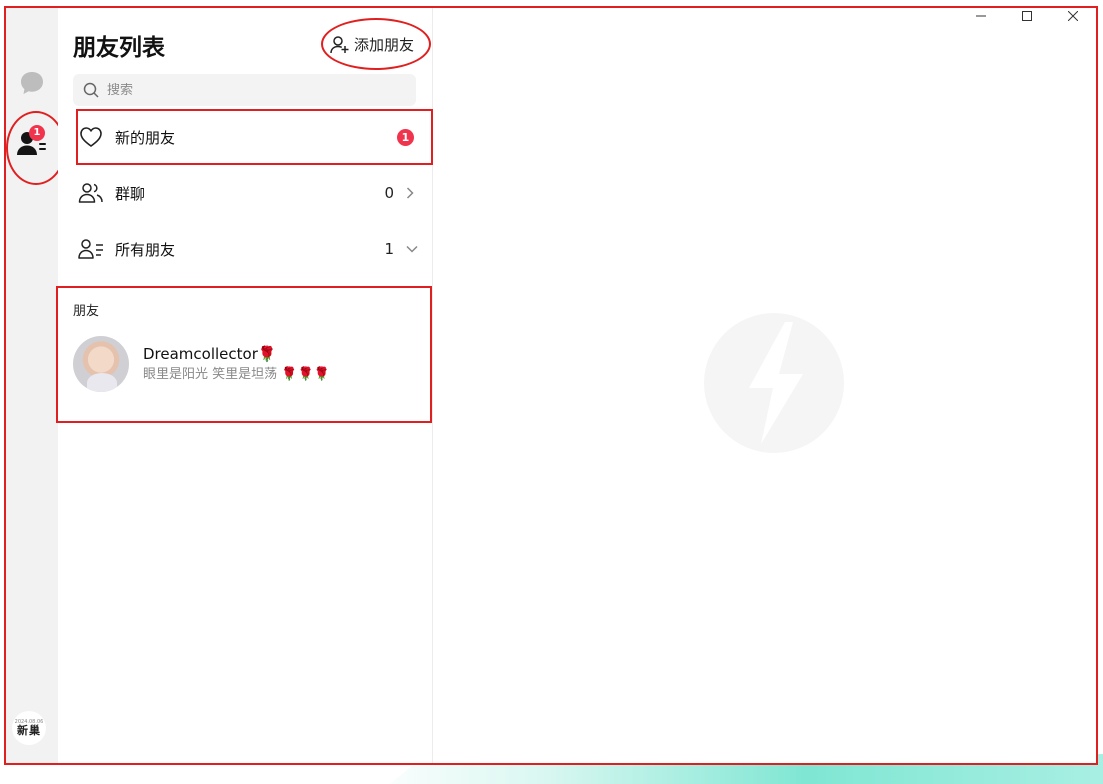  What do you see at coordinates (37, 133) in the screenshot?
I see `friends-notification-badge: 1` at bounding box center [37, 133].